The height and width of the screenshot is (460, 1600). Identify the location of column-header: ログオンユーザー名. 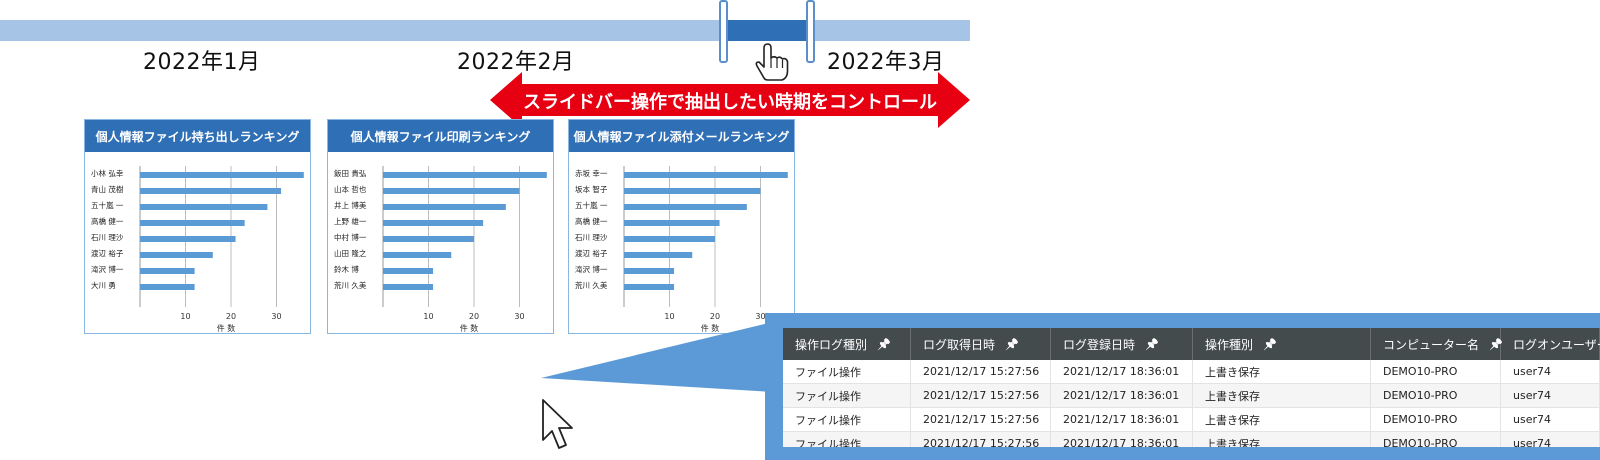
(1550, 344).